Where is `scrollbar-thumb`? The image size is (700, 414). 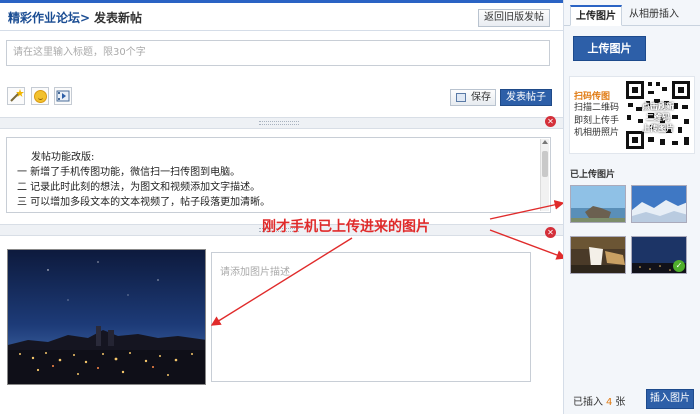
scrollbar-thumb is located at coordinates (545, 164).